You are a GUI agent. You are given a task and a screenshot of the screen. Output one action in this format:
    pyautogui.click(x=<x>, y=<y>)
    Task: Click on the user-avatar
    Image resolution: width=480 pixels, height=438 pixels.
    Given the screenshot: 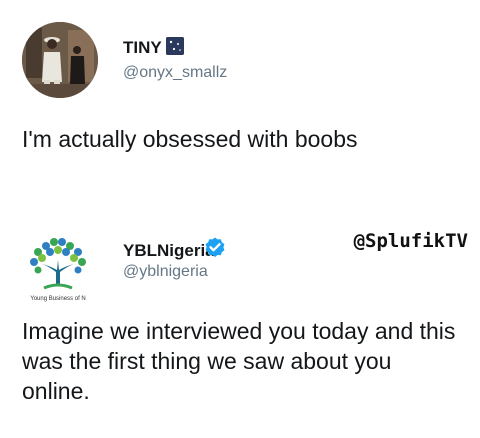 What is the action you would take?
    pyautogui.click(x=60, y=60)
    